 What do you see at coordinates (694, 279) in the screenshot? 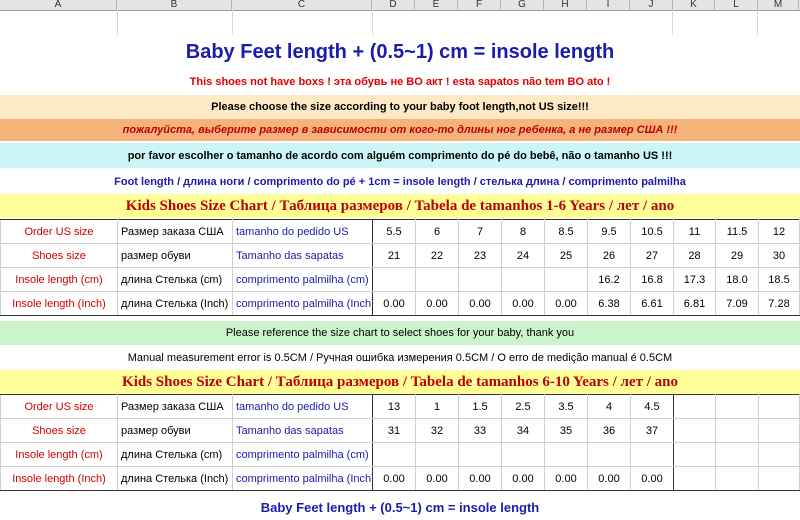
I see `size-cell: 17.3` at bounding box center [694, 279].